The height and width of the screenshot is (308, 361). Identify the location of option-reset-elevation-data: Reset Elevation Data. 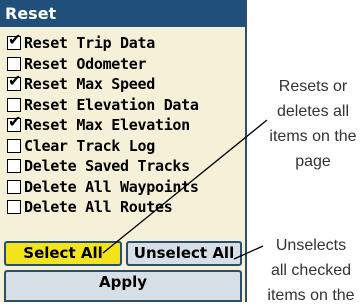
(125, 105).